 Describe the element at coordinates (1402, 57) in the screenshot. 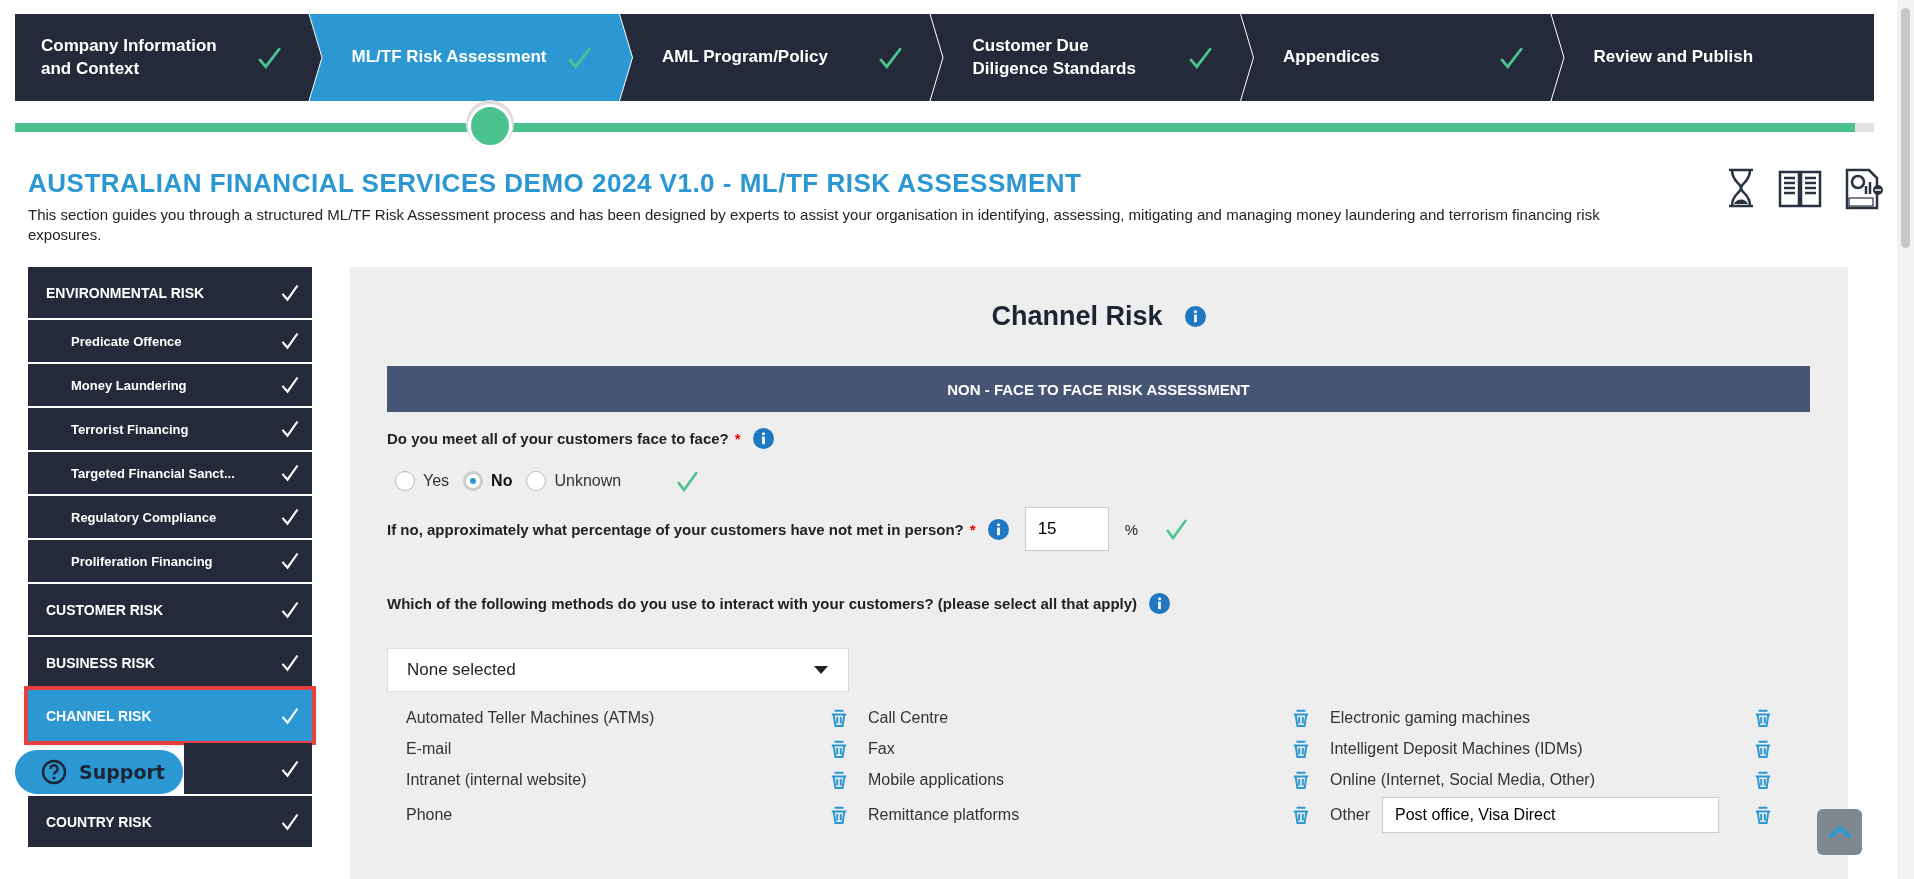

I see `wizard-step: Appendices` at that location.